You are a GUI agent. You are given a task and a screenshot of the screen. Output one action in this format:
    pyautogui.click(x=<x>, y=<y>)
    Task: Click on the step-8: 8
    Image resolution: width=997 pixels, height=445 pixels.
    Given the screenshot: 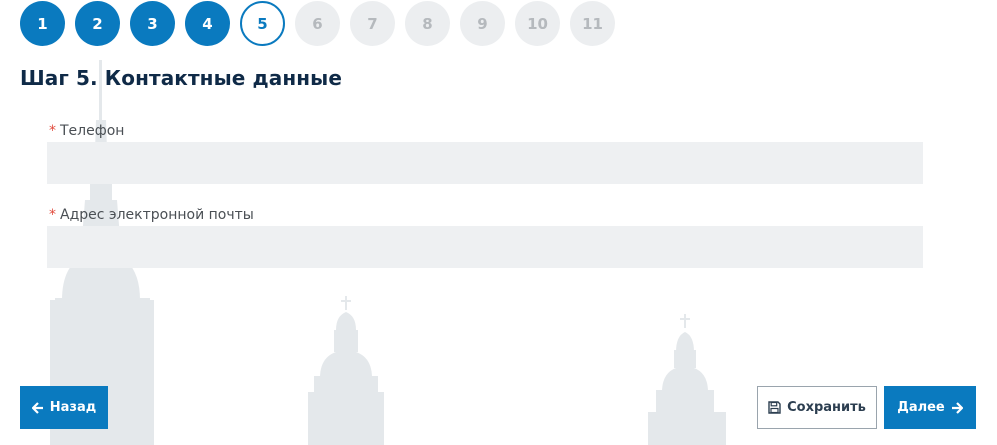 What is the action you would take?
    pyautogui.click(x=427, y=23)
    